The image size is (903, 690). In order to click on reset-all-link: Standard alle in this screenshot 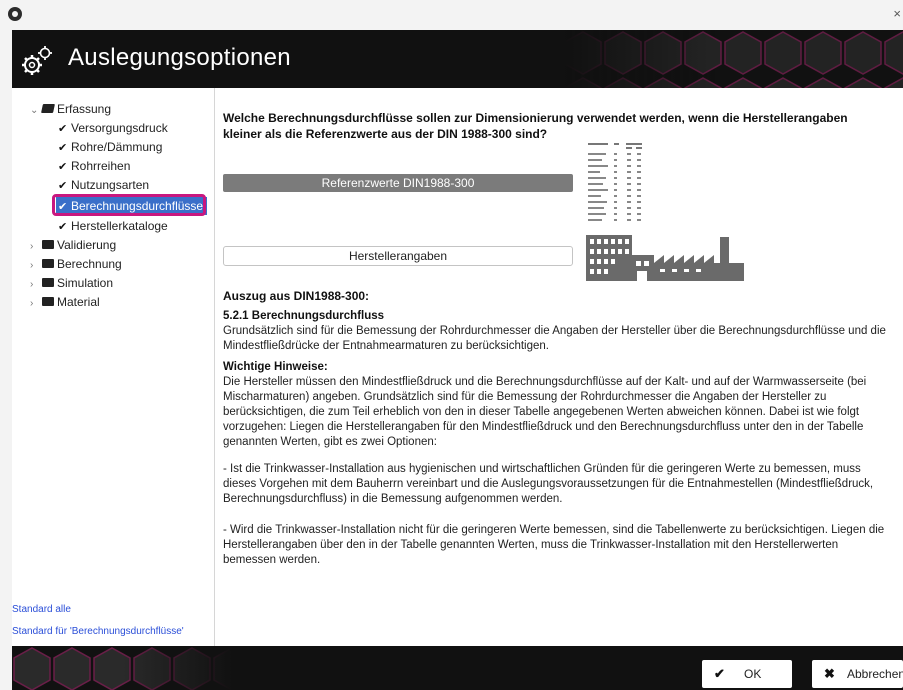, I will do `click(41, 609)`.